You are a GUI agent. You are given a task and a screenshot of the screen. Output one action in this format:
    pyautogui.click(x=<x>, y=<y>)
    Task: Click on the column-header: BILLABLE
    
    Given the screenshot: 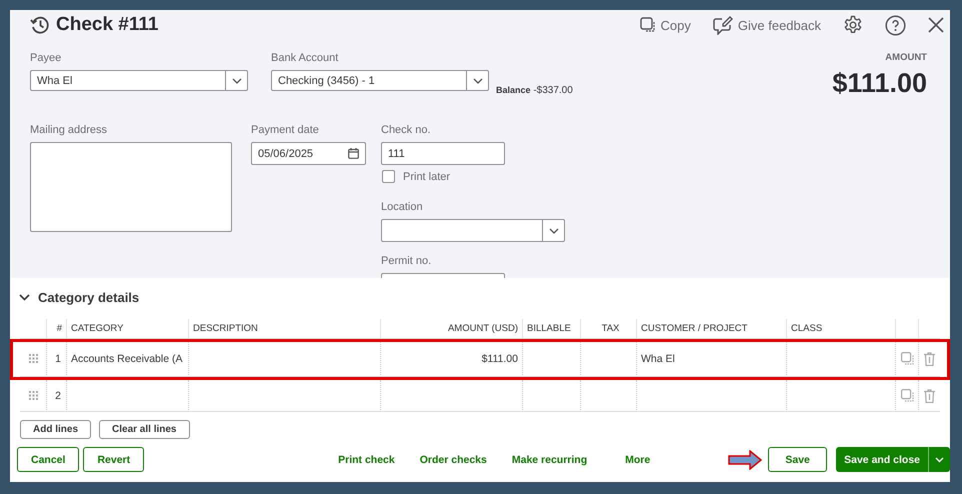 What is the action you would take?
    pyautogui.click(x=551, y=328)
    